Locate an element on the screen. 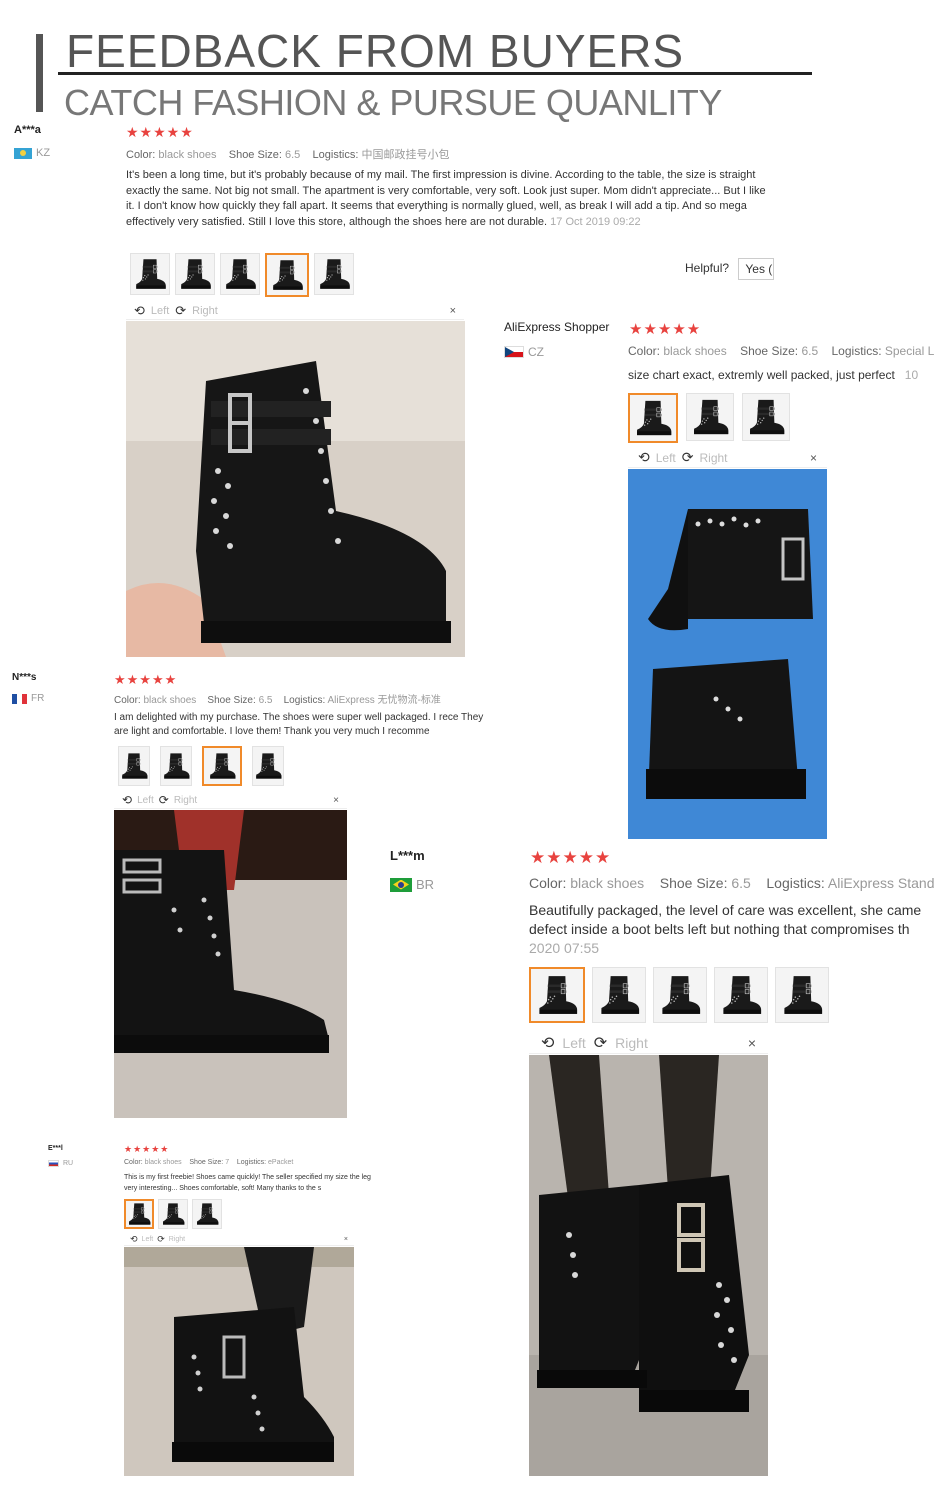 The image size is (950, 1494). header-accent-bar is located at coordinates (39, 73).